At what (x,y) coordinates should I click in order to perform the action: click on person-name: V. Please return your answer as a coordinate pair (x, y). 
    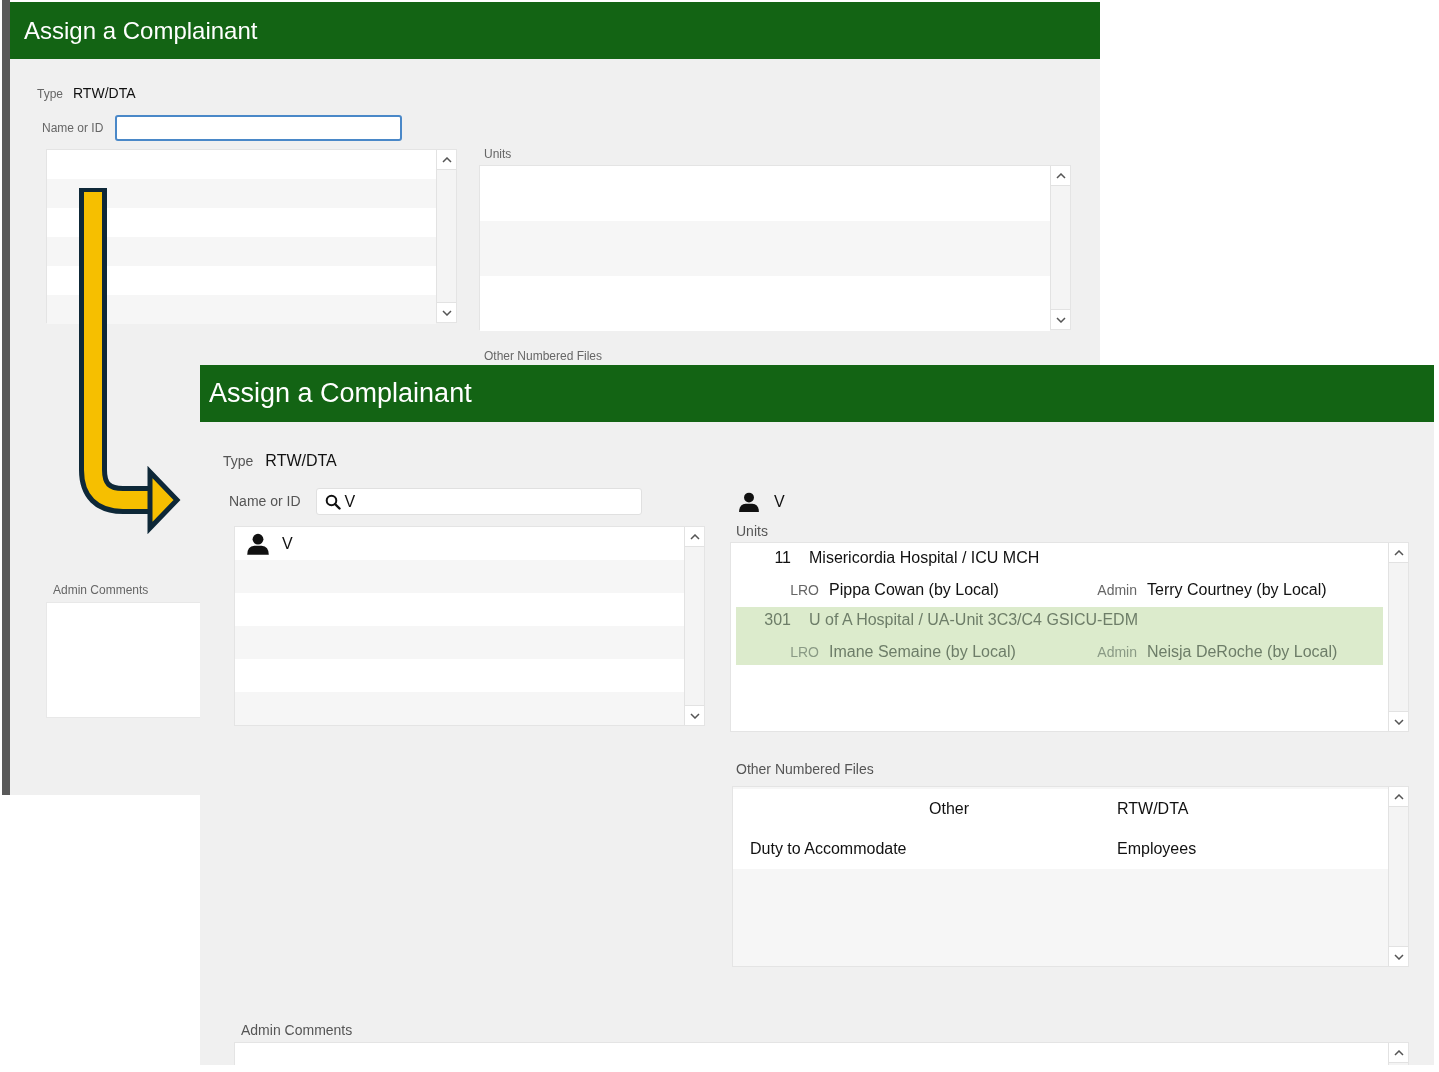
    Looking at the image, I should click on (287, 543).